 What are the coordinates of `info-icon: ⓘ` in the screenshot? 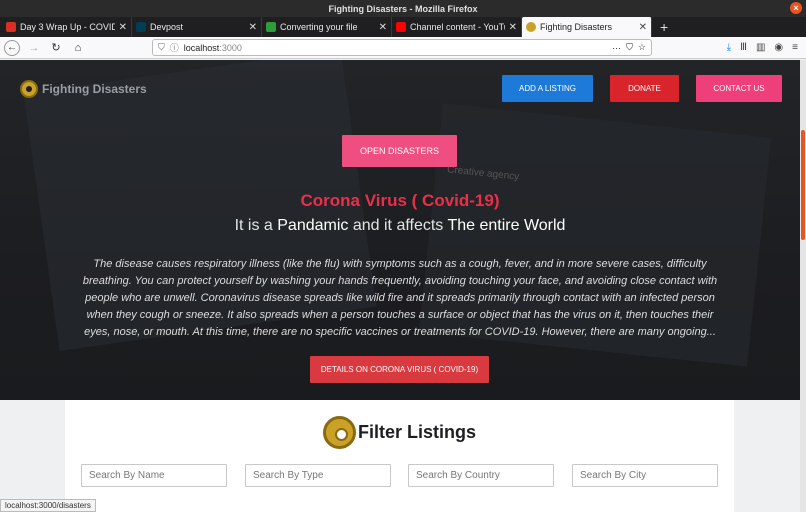 It's located at (174, 47).